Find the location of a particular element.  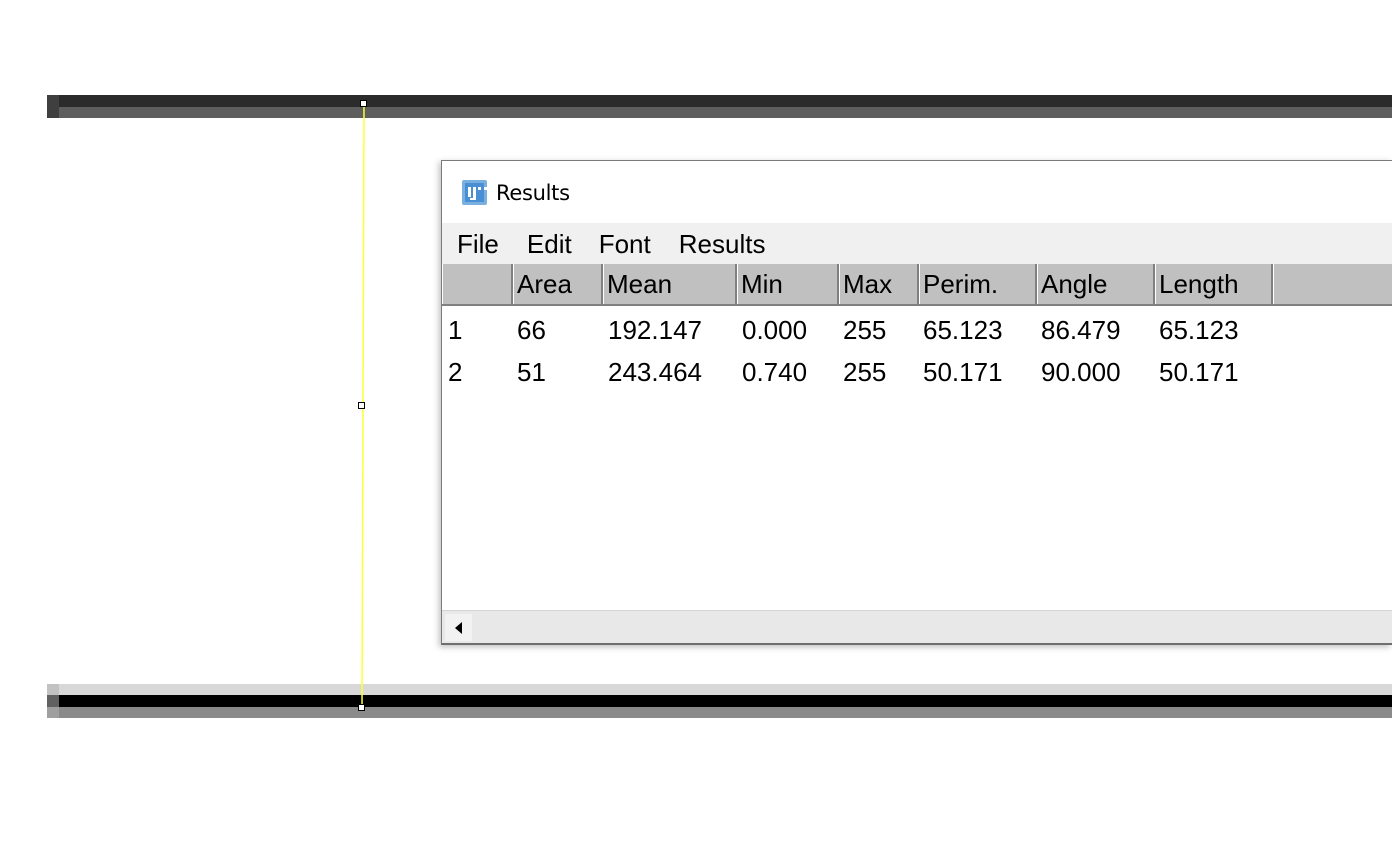

cell-index: 1 is located at coordinates (455, 330).